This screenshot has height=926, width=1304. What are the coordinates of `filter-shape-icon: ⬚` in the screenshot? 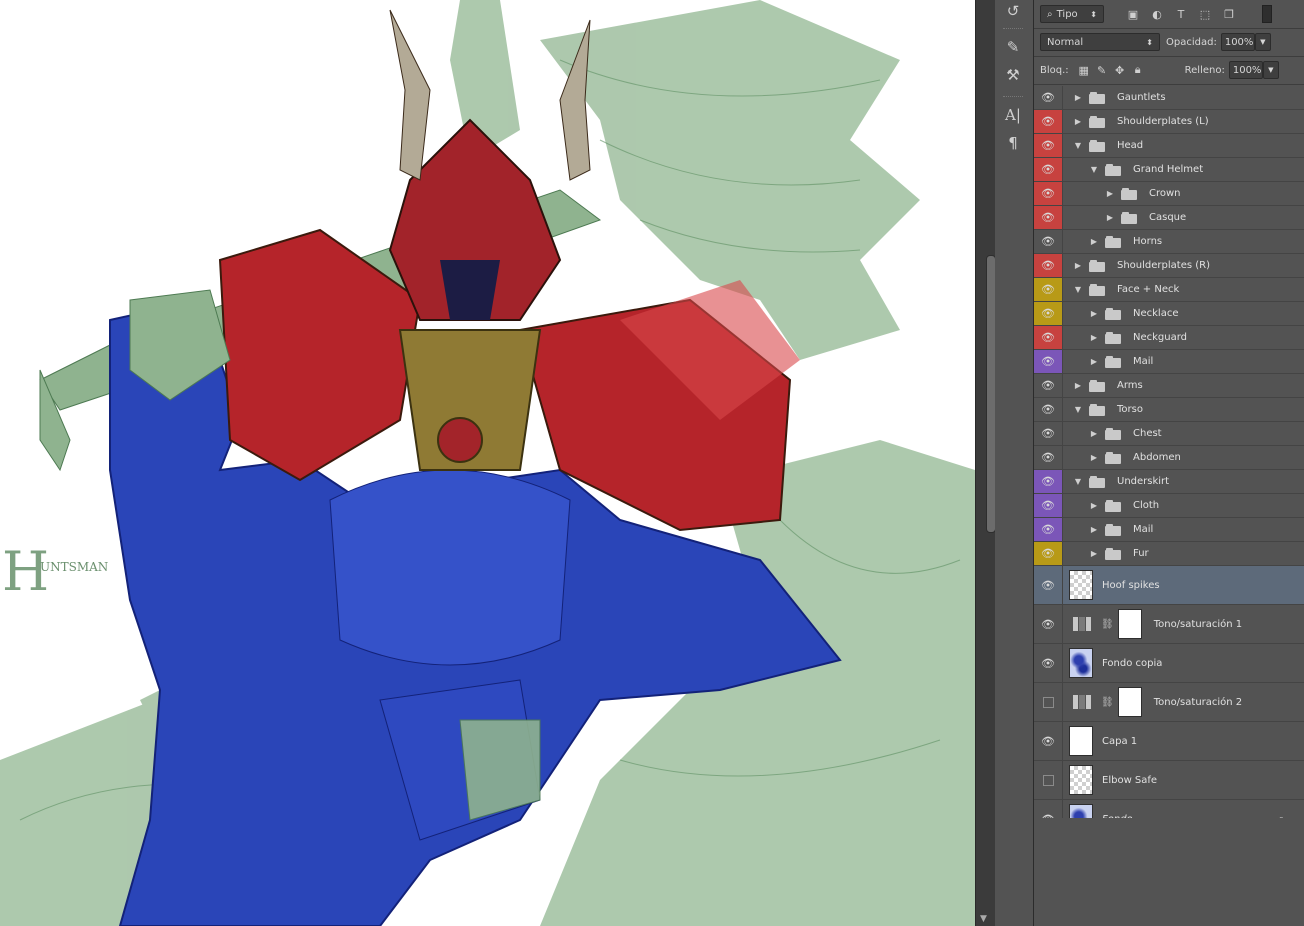 It's located at (1205, 14).